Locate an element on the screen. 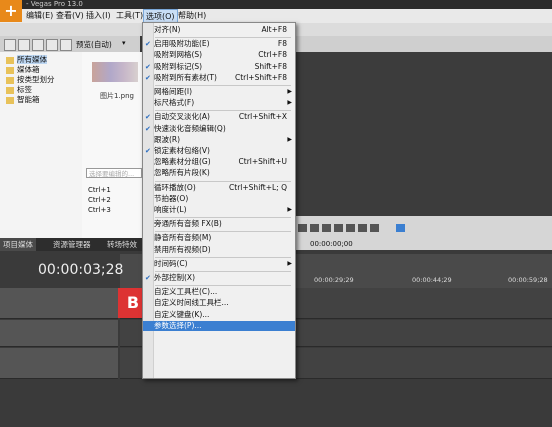  menu-help: 帮助(H) is located at coordinates (192, 16).